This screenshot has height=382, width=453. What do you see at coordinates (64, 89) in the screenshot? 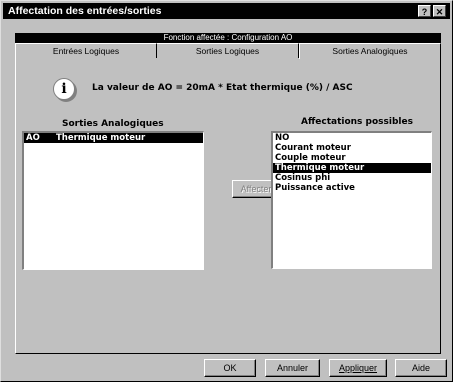
I see `info-icon: i` at bounding box center [64, 89].